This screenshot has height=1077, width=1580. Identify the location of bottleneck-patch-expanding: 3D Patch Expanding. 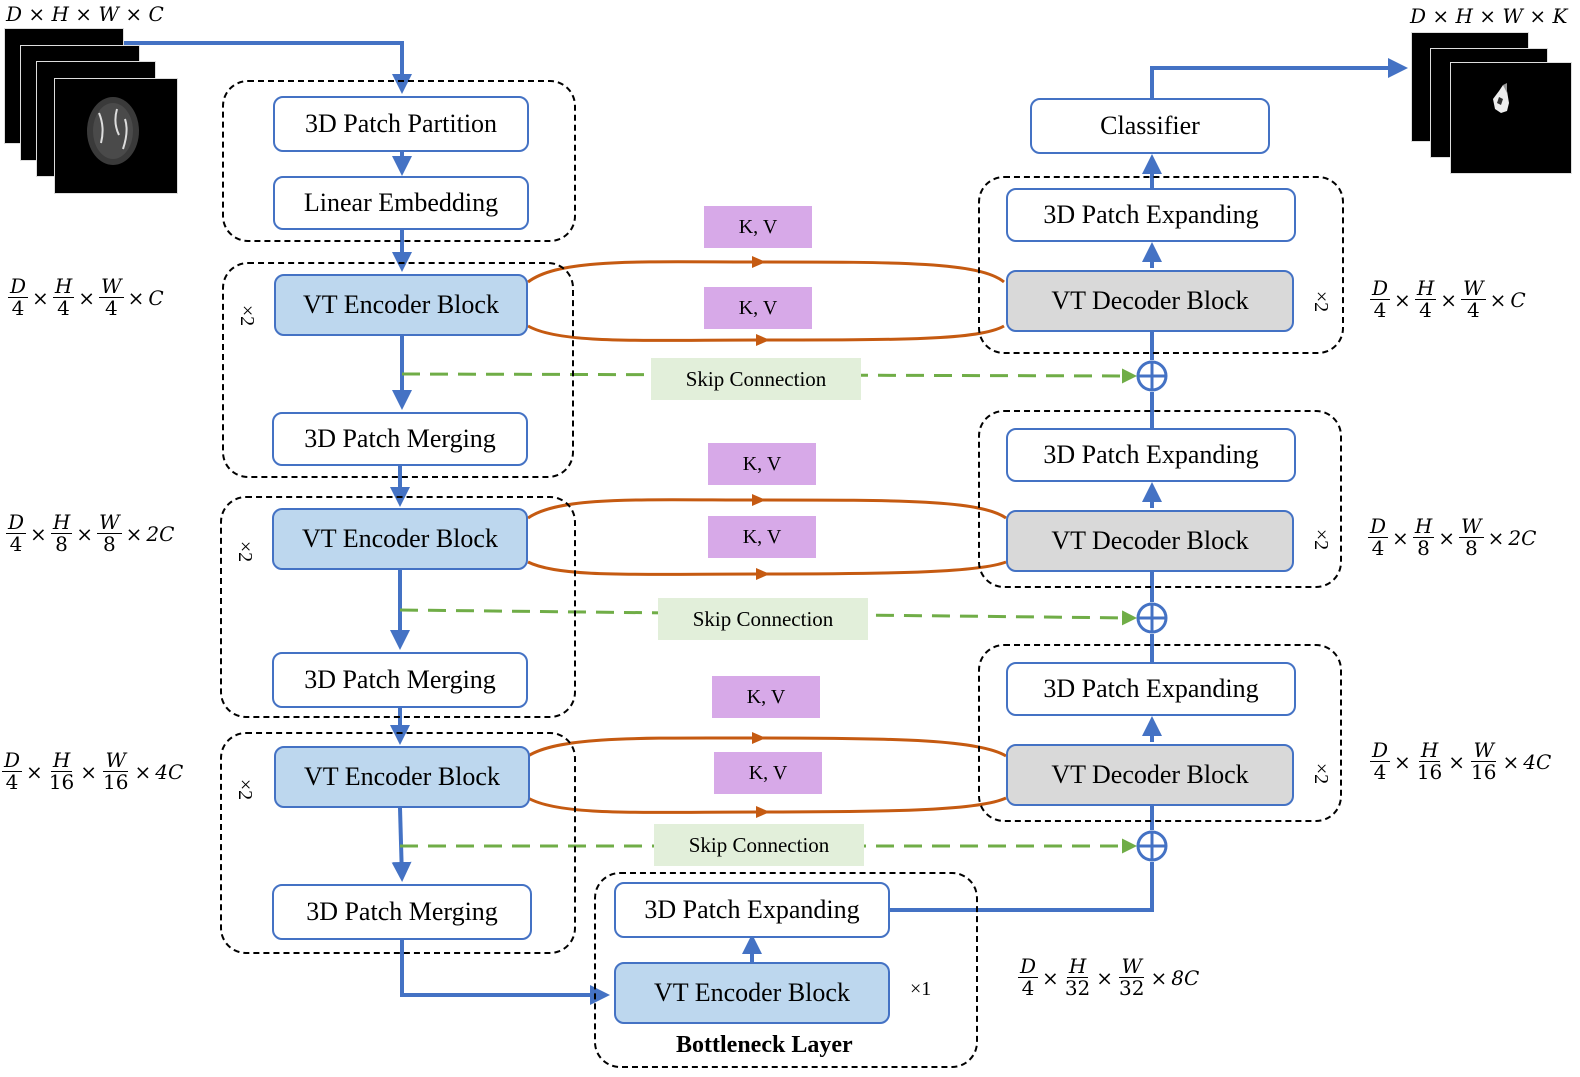
(752, 910).